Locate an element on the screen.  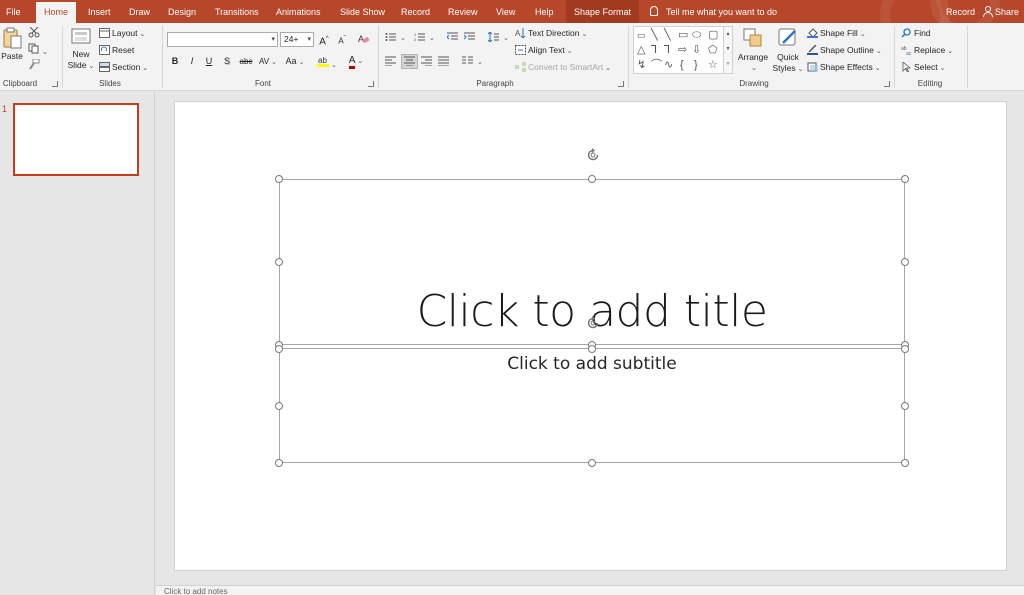
tab-review: Review is located at coordinates (463, 11).